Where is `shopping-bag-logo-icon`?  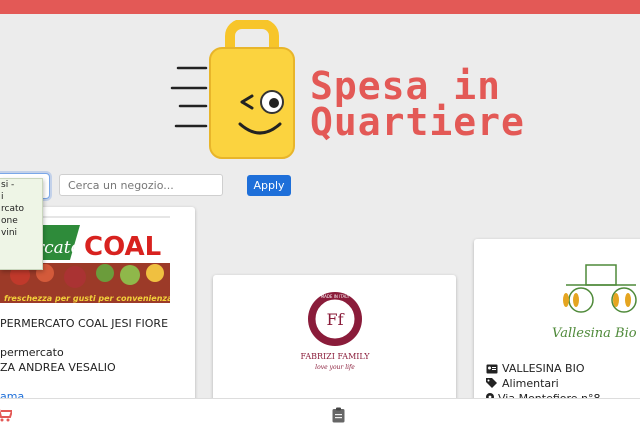 shopping-bag-logo-icon is located at coordinates (232, 89).